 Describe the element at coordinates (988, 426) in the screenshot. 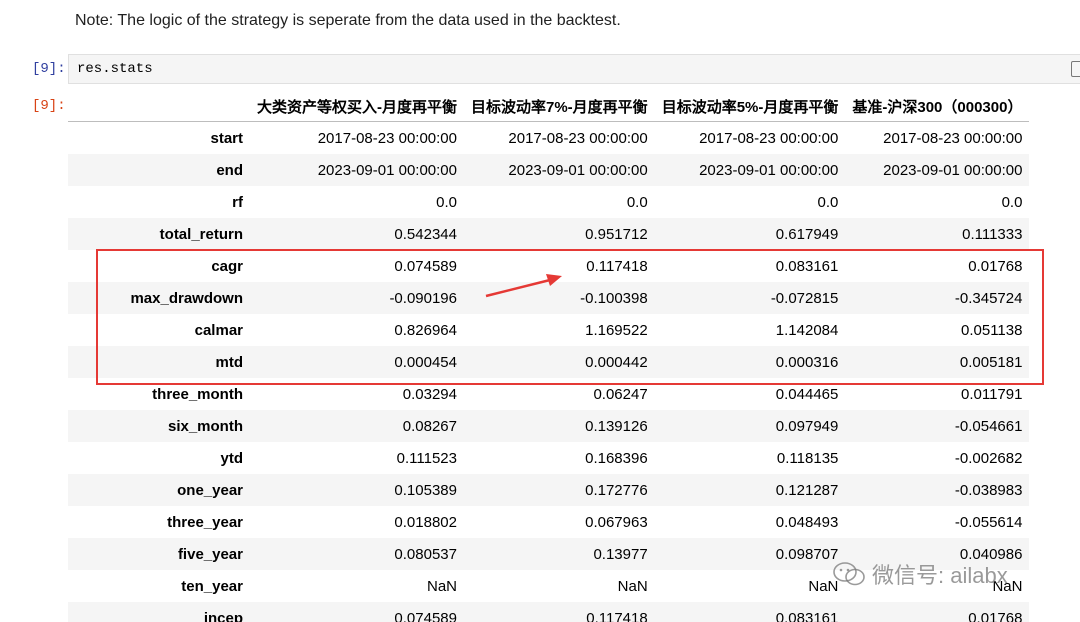

I see `table-cell: -0.054661` at that location.